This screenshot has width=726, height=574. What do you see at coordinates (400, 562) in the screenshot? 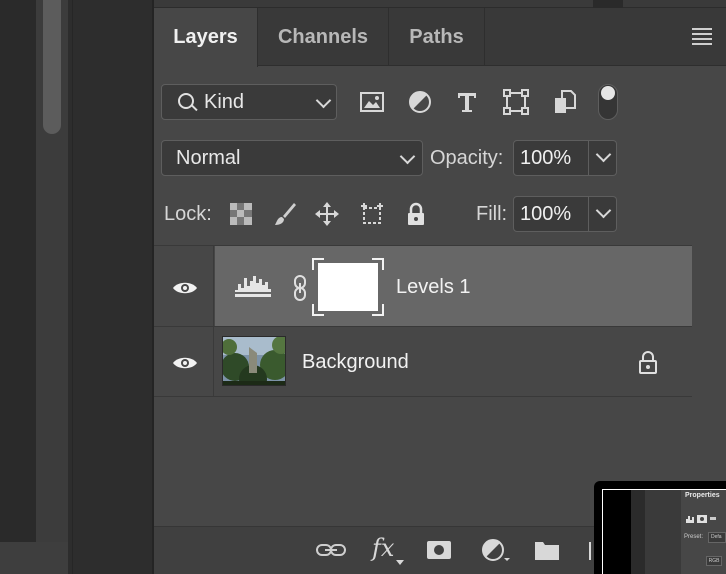
I see `fx-menu-caret` at bounding box center [400, 562].